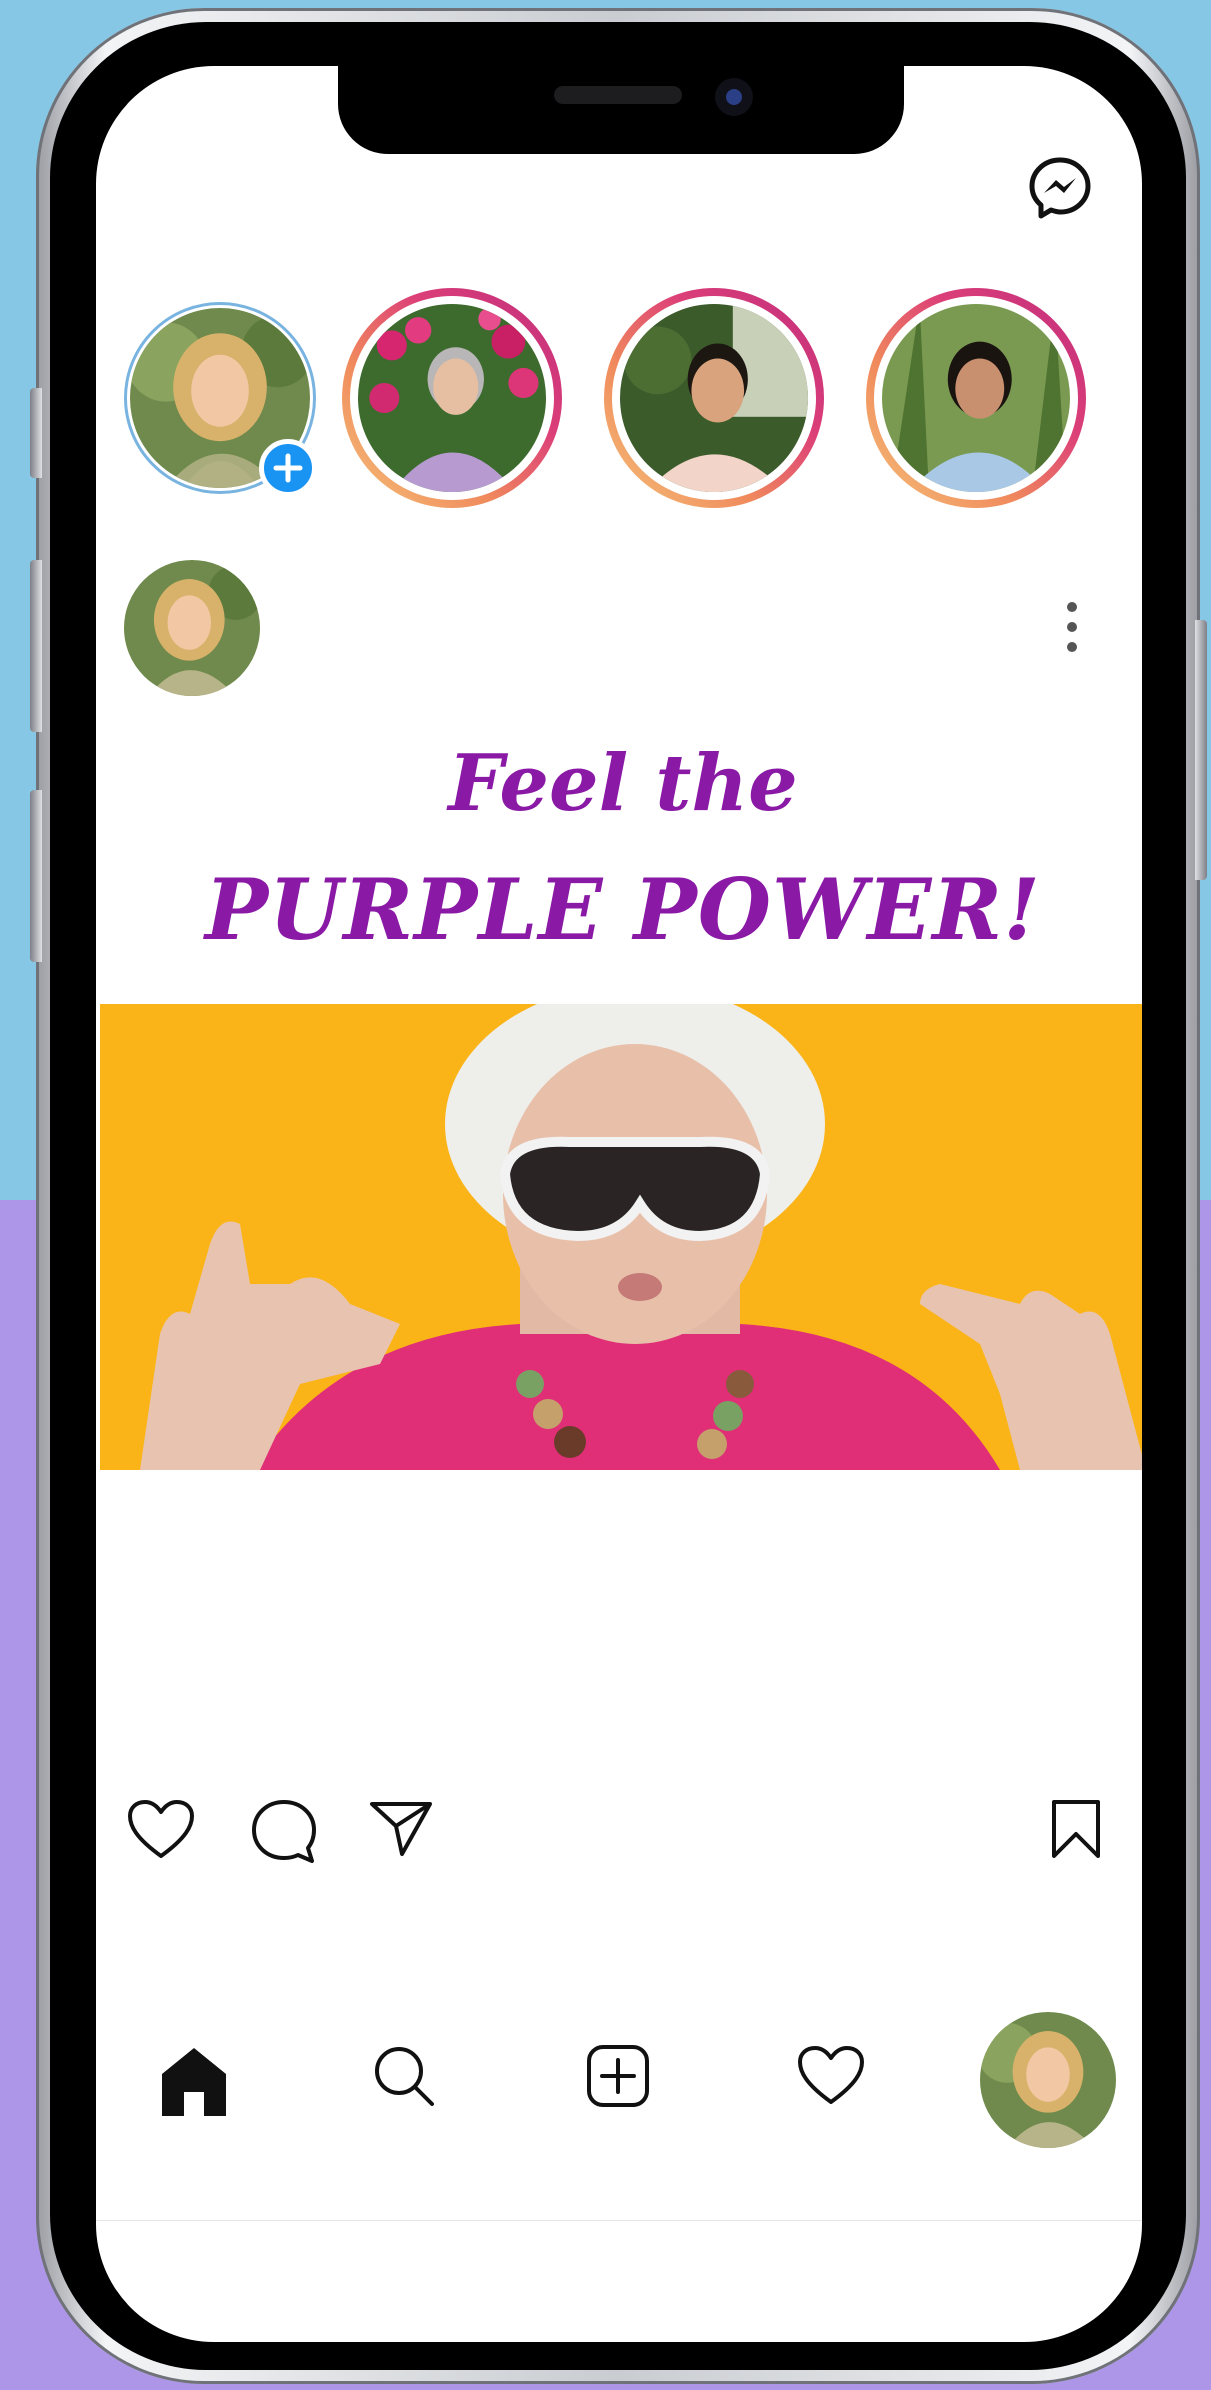 Image resolution: width=1211 pixels, height=2390 pixels. What do you see at coordinates (161, 1830) in the screenshot?
I see `heart-icon` at bounding box center [161, 1830].